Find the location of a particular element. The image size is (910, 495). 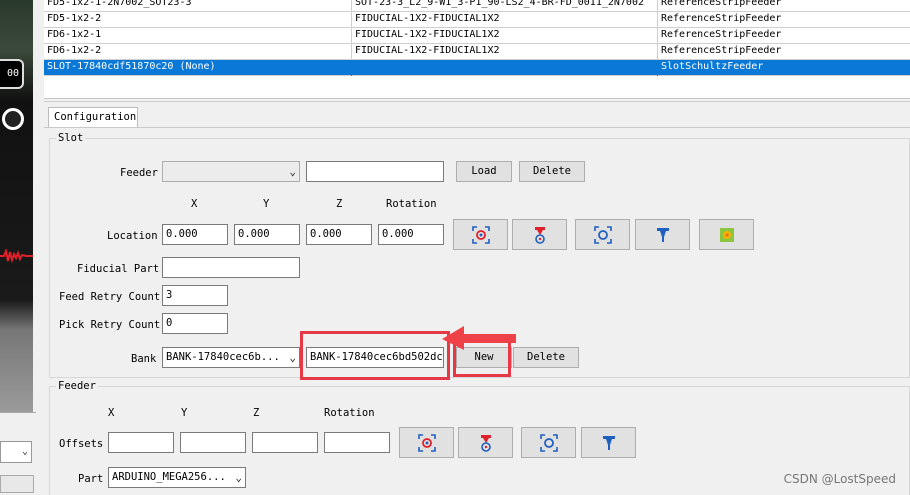

capture-nozzle-location-button is located at coordinates (539, 234).